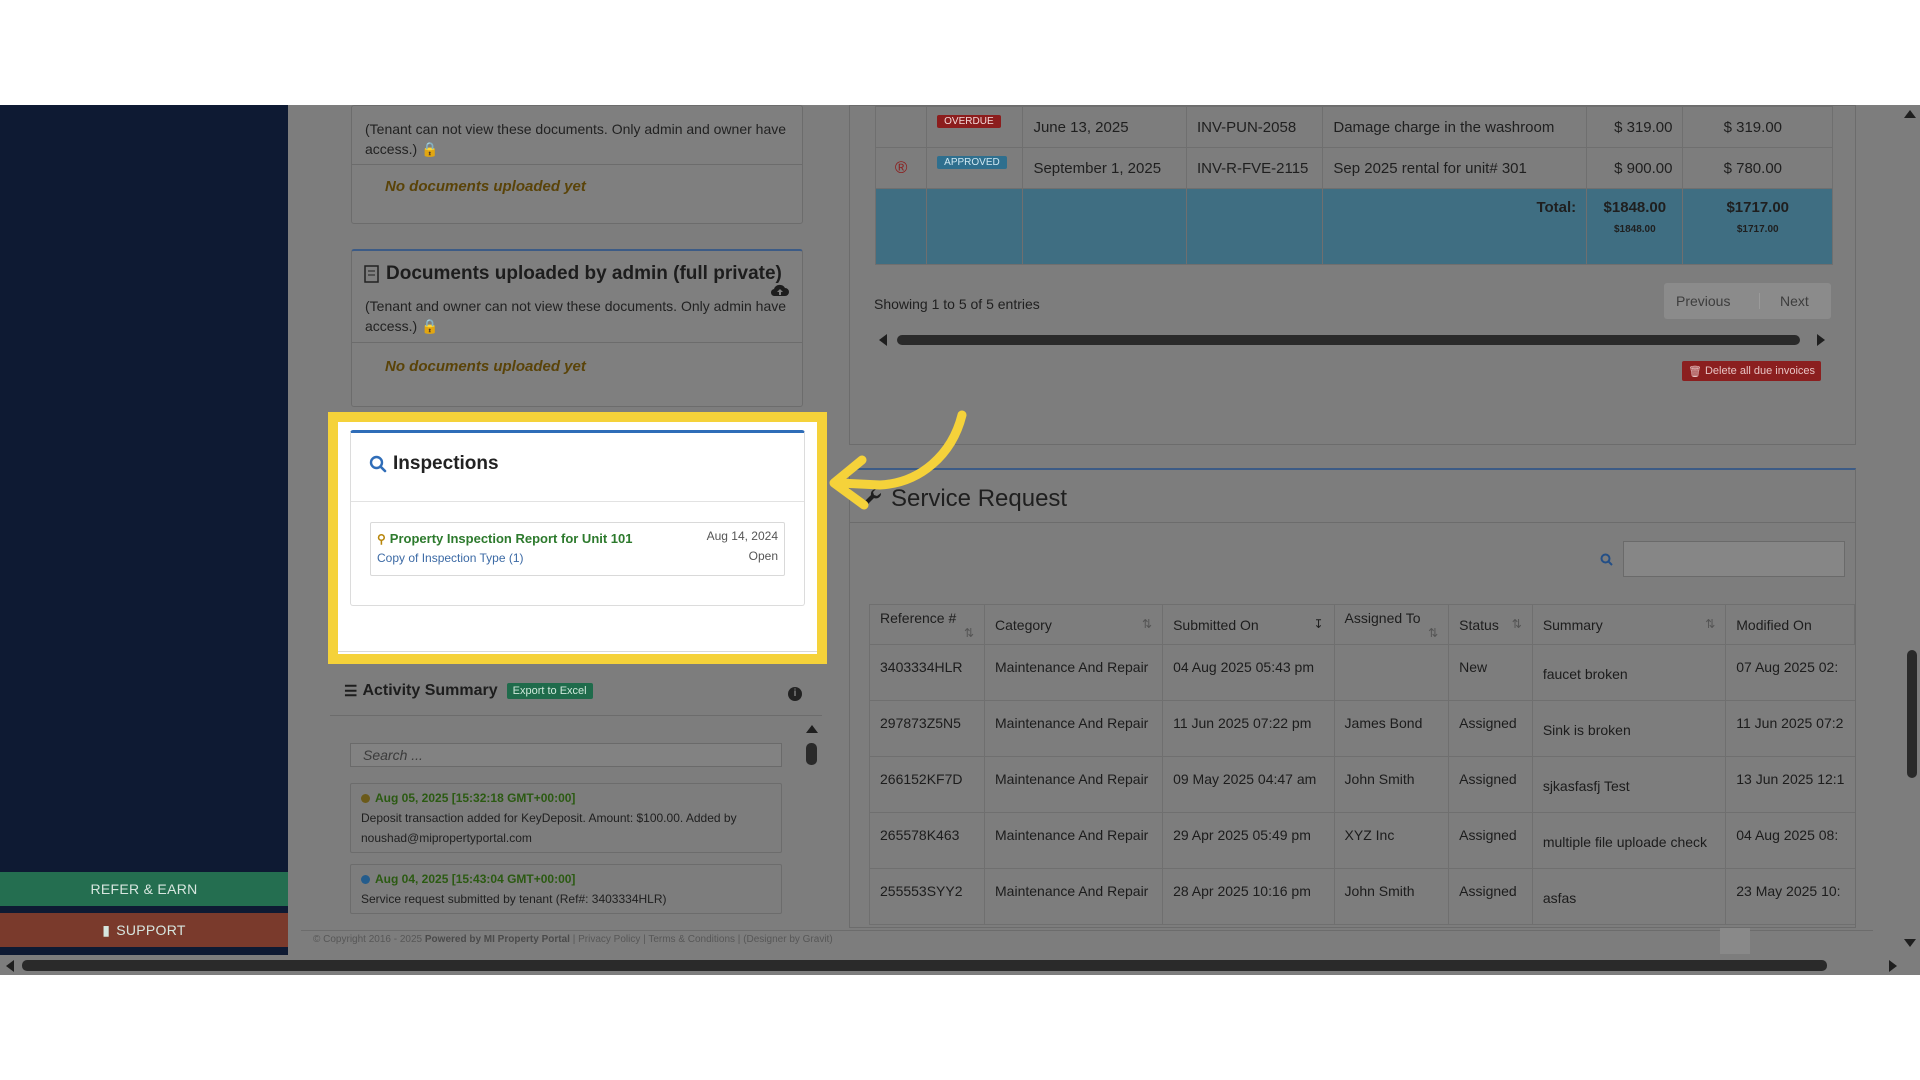 This screenshot has height=1080, width=1920. What do you see at coordinates (926, 896) in the screenshot?
I see `cell-reference: 255553SYY2` at bounding box center [926, 896].